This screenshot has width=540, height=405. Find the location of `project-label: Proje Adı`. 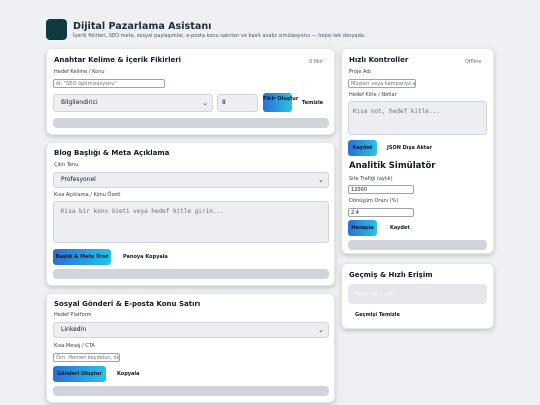

project-label: Proje Adı is located at coordinates (360, 72).